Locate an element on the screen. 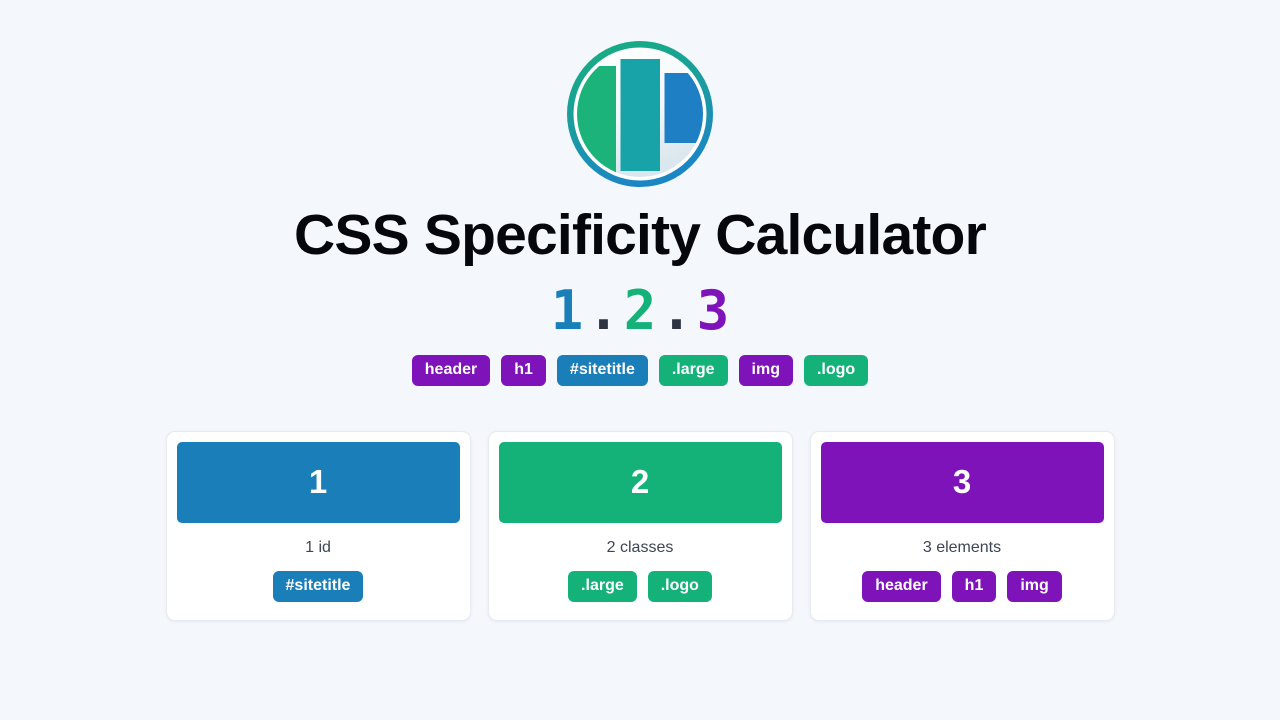  specificity-card-element: 3 3 elements header h1 img is located at coordinates (962, 525).